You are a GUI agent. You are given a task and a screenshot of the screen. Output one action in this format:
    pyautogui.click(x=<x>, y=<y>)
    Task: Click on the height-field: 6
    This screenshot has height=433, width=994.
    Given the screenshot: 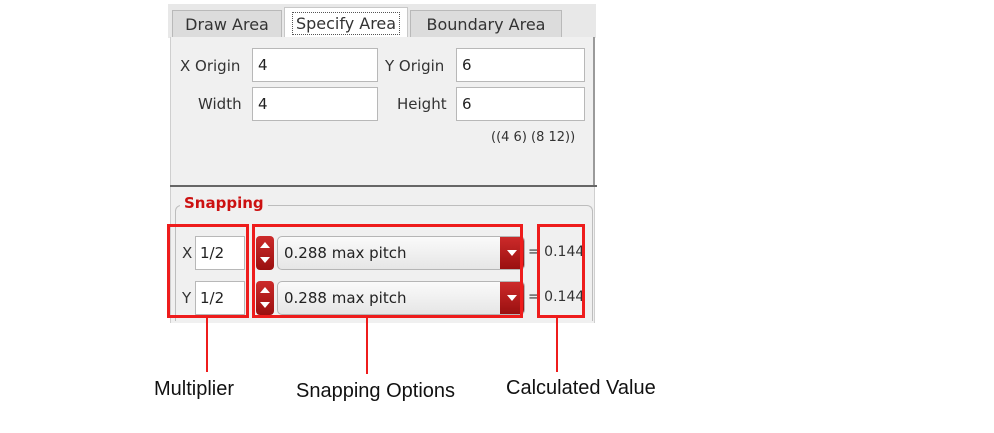 What is the action you would take?
    pyautogui.click(x=520, y=104)
    